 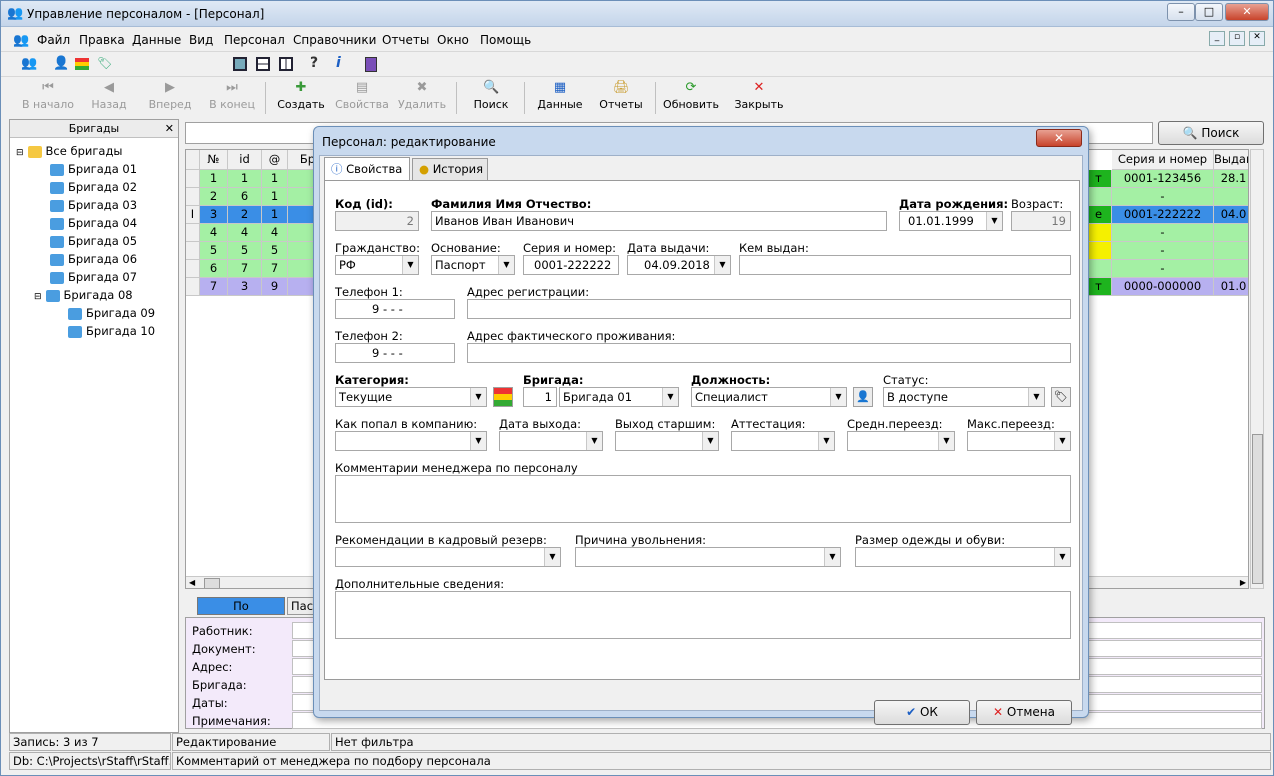 I want to click on mdi-restore-icon: ▫, so click(x=1237, y=38).